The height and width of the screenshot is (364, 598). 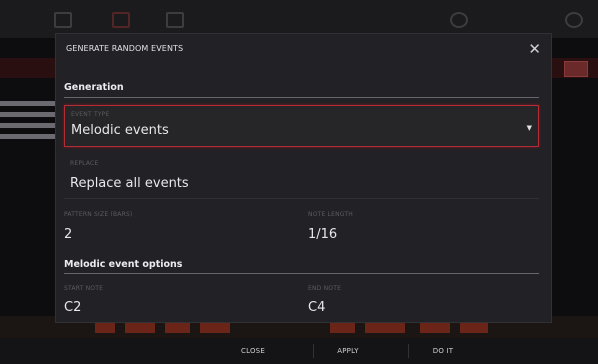 I want to click on note-length-label: NOTE LENGTH, so click(x=331, y=214).